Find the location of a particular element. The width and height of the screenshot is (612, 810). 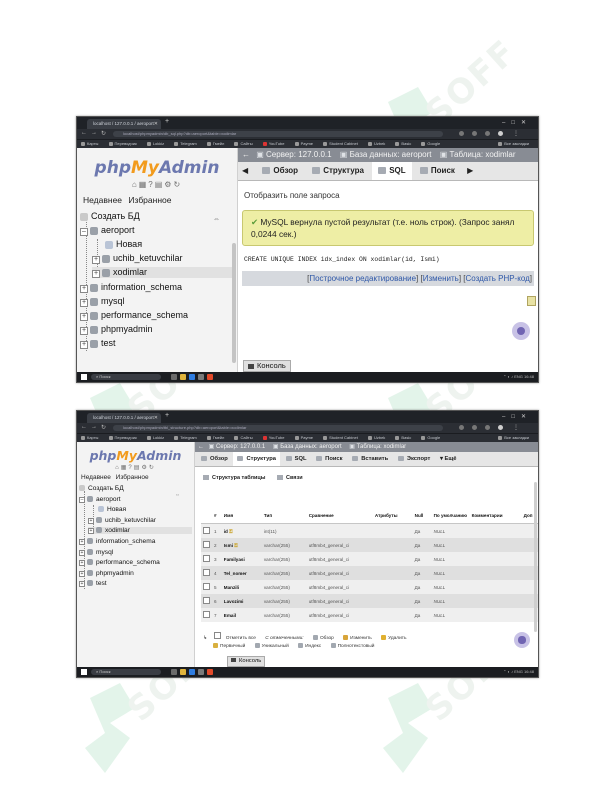

extension-icon is located at coordinates (487, 133).